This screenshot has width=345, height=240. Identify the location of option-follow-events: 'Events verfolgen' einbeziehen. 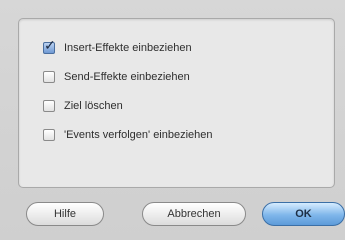
(128, 135).